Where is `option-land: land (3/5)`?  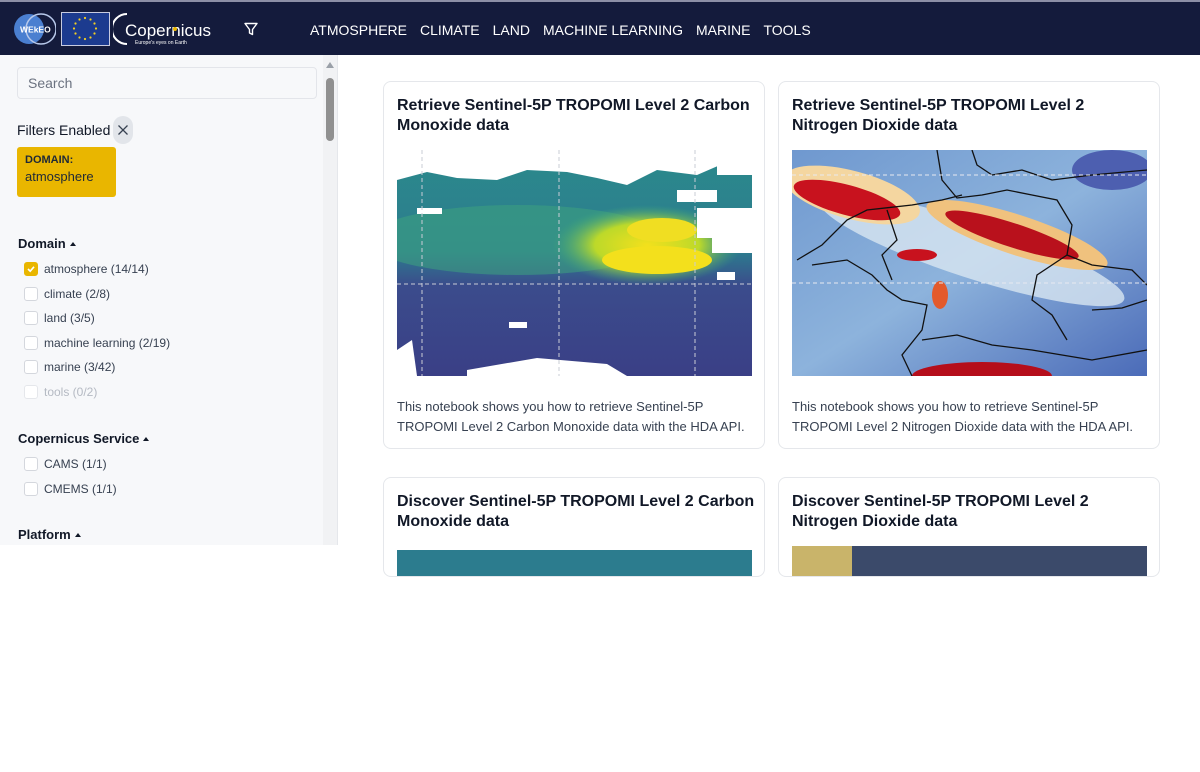 option-land: land (3/5) is located at coordinates (59, 318).